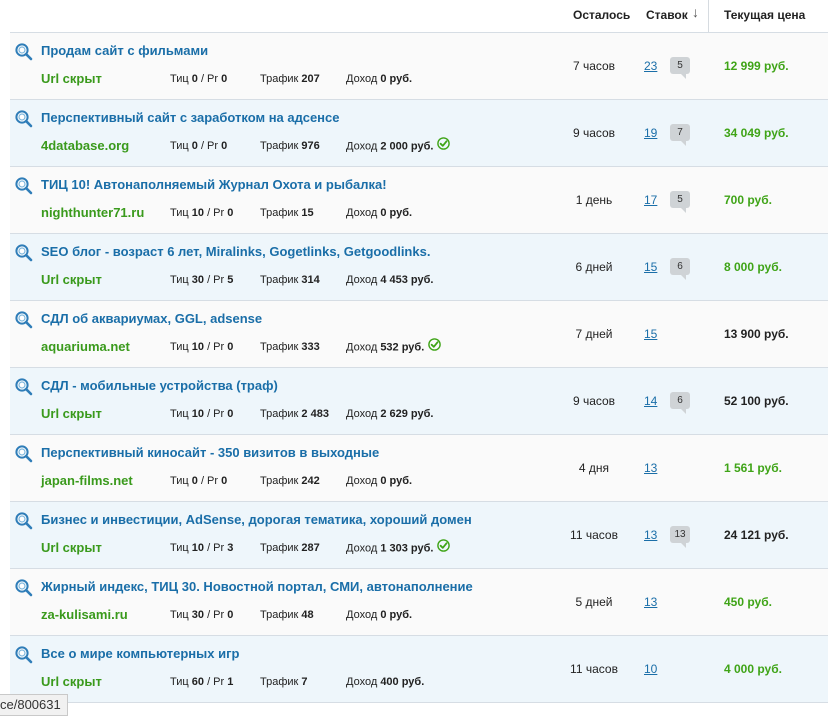  Describe the element at coordinates (444, 145) in the screenshot. I see `verified-check-icon` at that location.